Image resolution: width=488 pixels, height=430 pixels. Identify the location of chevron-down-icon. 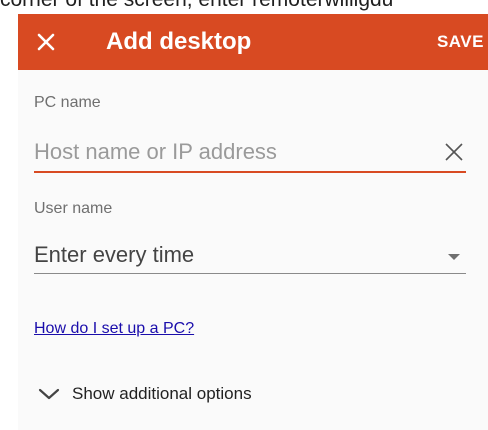
(49, 394).